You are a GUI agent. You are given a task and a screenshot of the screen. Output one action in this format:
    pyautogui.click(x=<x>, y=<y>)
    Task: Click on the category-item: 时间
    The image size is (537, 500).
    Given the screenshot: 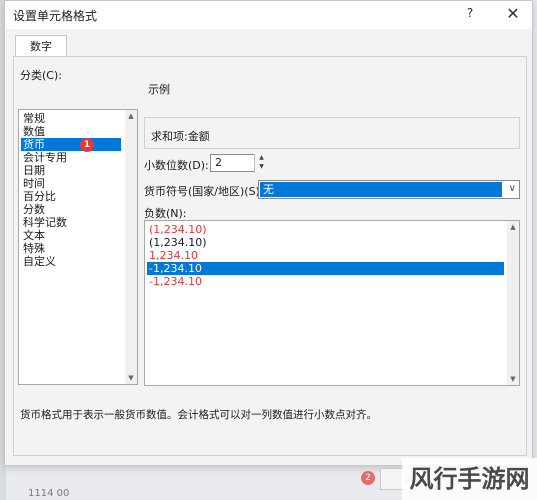 What is the action you would take?
    pyautogui.click(x=71, y=183)
    